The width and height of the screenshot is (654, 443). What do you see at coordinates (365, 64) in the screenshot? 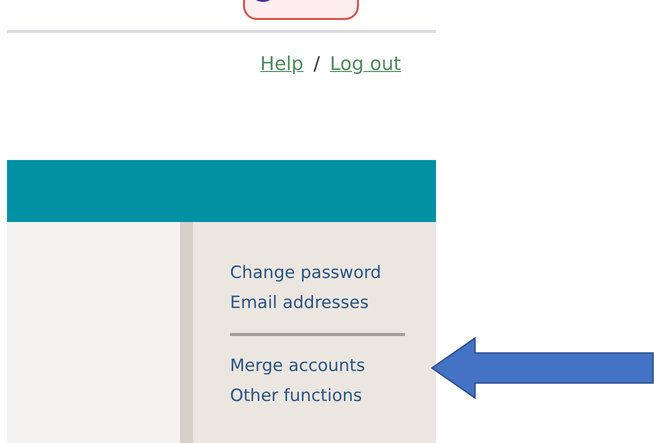
I see `header-link: Log out` at bounding box center [365, 64].